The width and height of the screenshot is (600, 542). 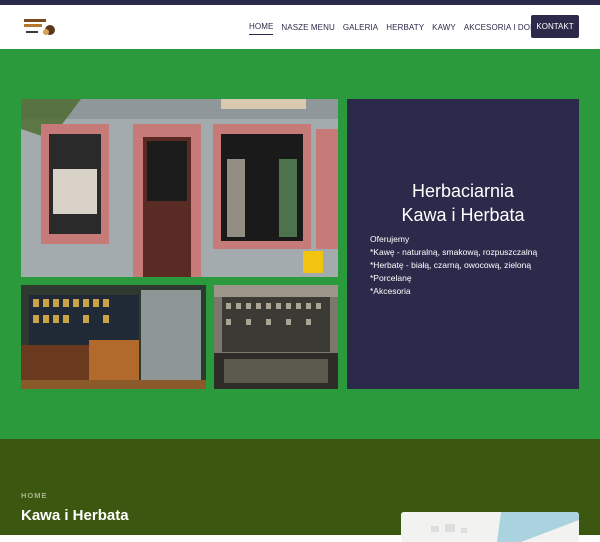 What do you see at coordinates (40, 27) in the screenshot?
I see `site-logo` at bounding box center [40, 27].